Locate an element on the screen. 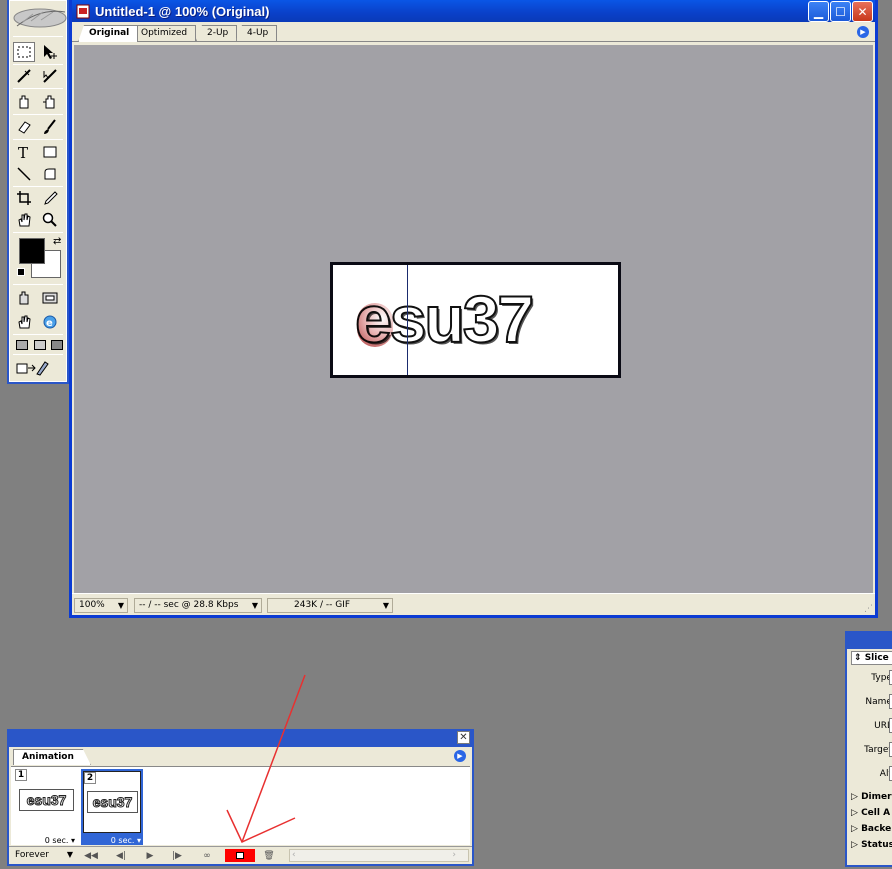  close-icon: ✕ is located at coordinates (862, 11).